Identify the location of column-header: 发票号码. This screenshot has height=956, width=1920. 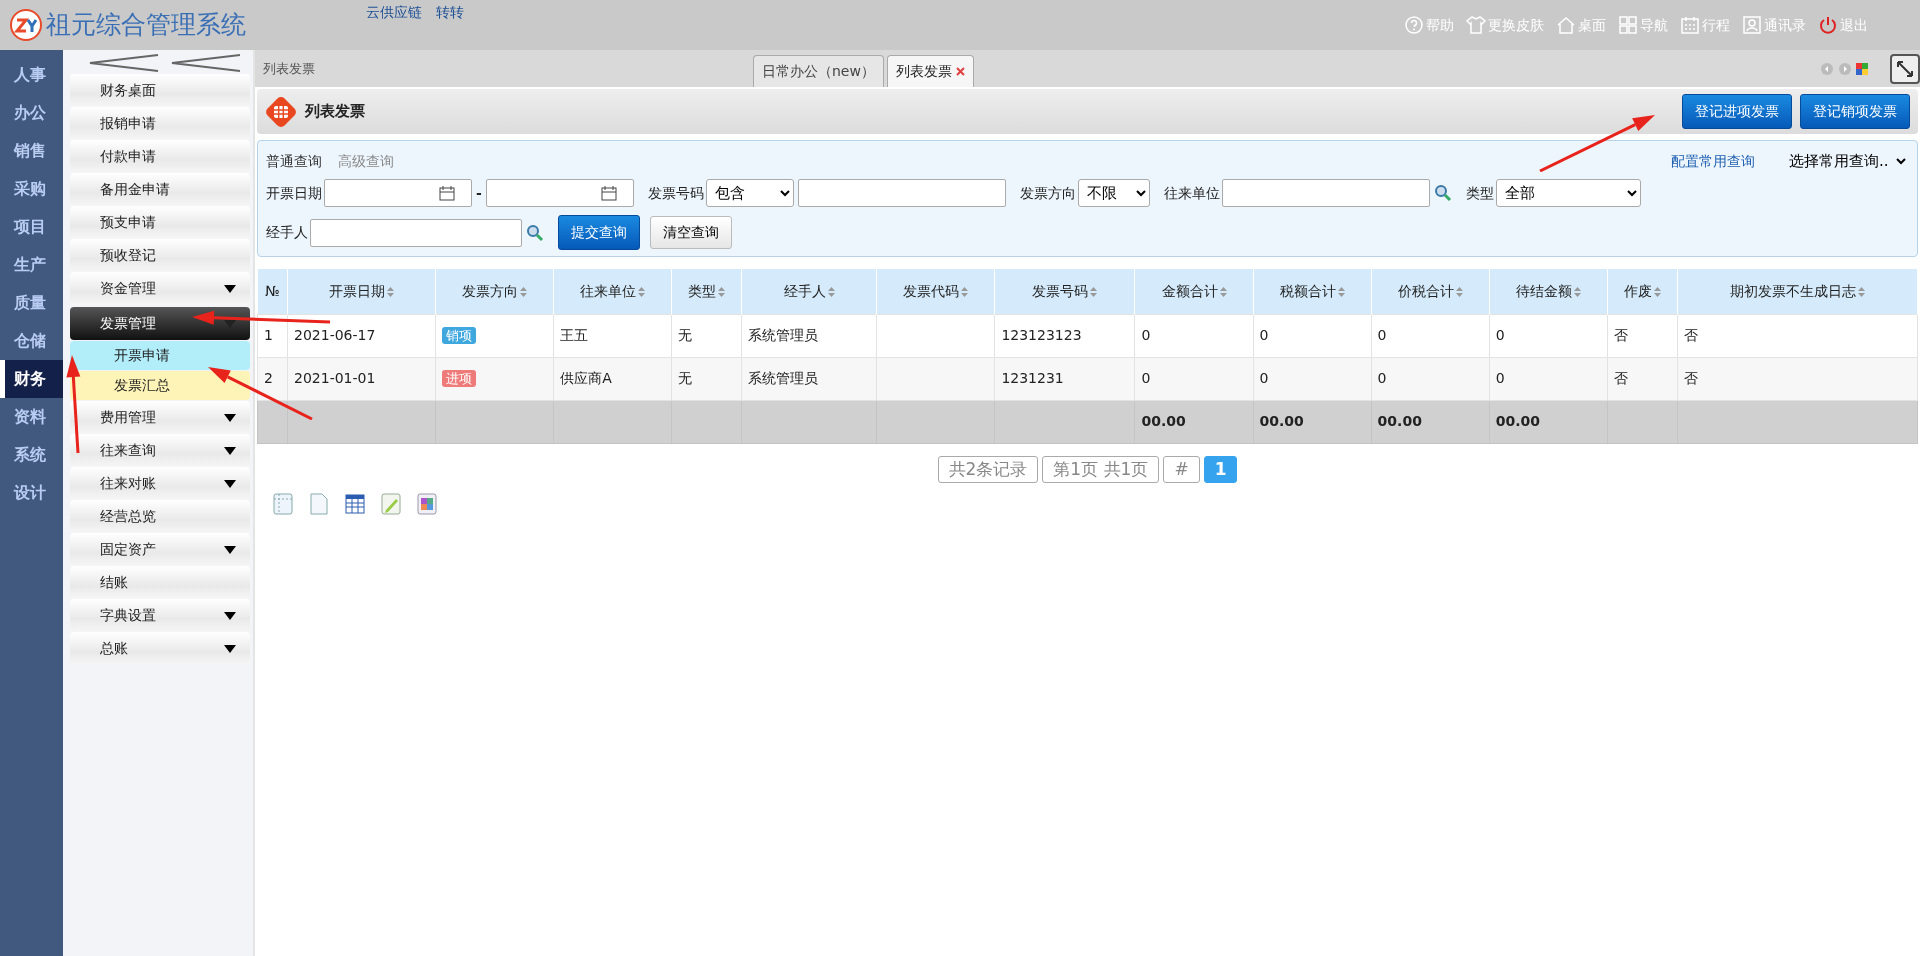
(1064, 291).